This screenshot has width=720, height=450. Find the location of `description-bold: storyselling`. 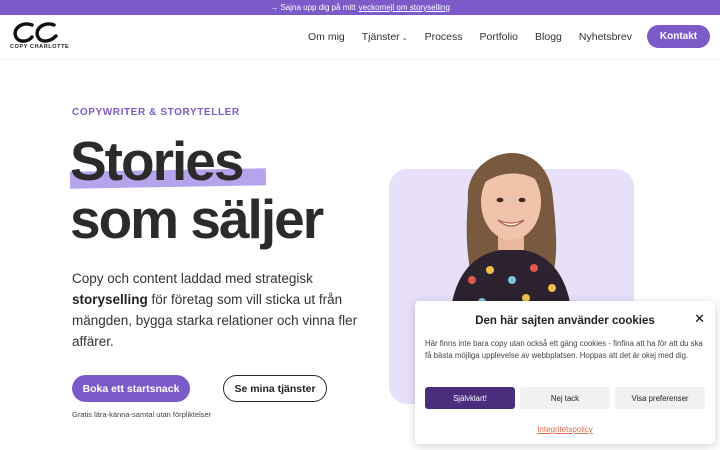

description-bold: storyselling is located at coordinates (110, 299).